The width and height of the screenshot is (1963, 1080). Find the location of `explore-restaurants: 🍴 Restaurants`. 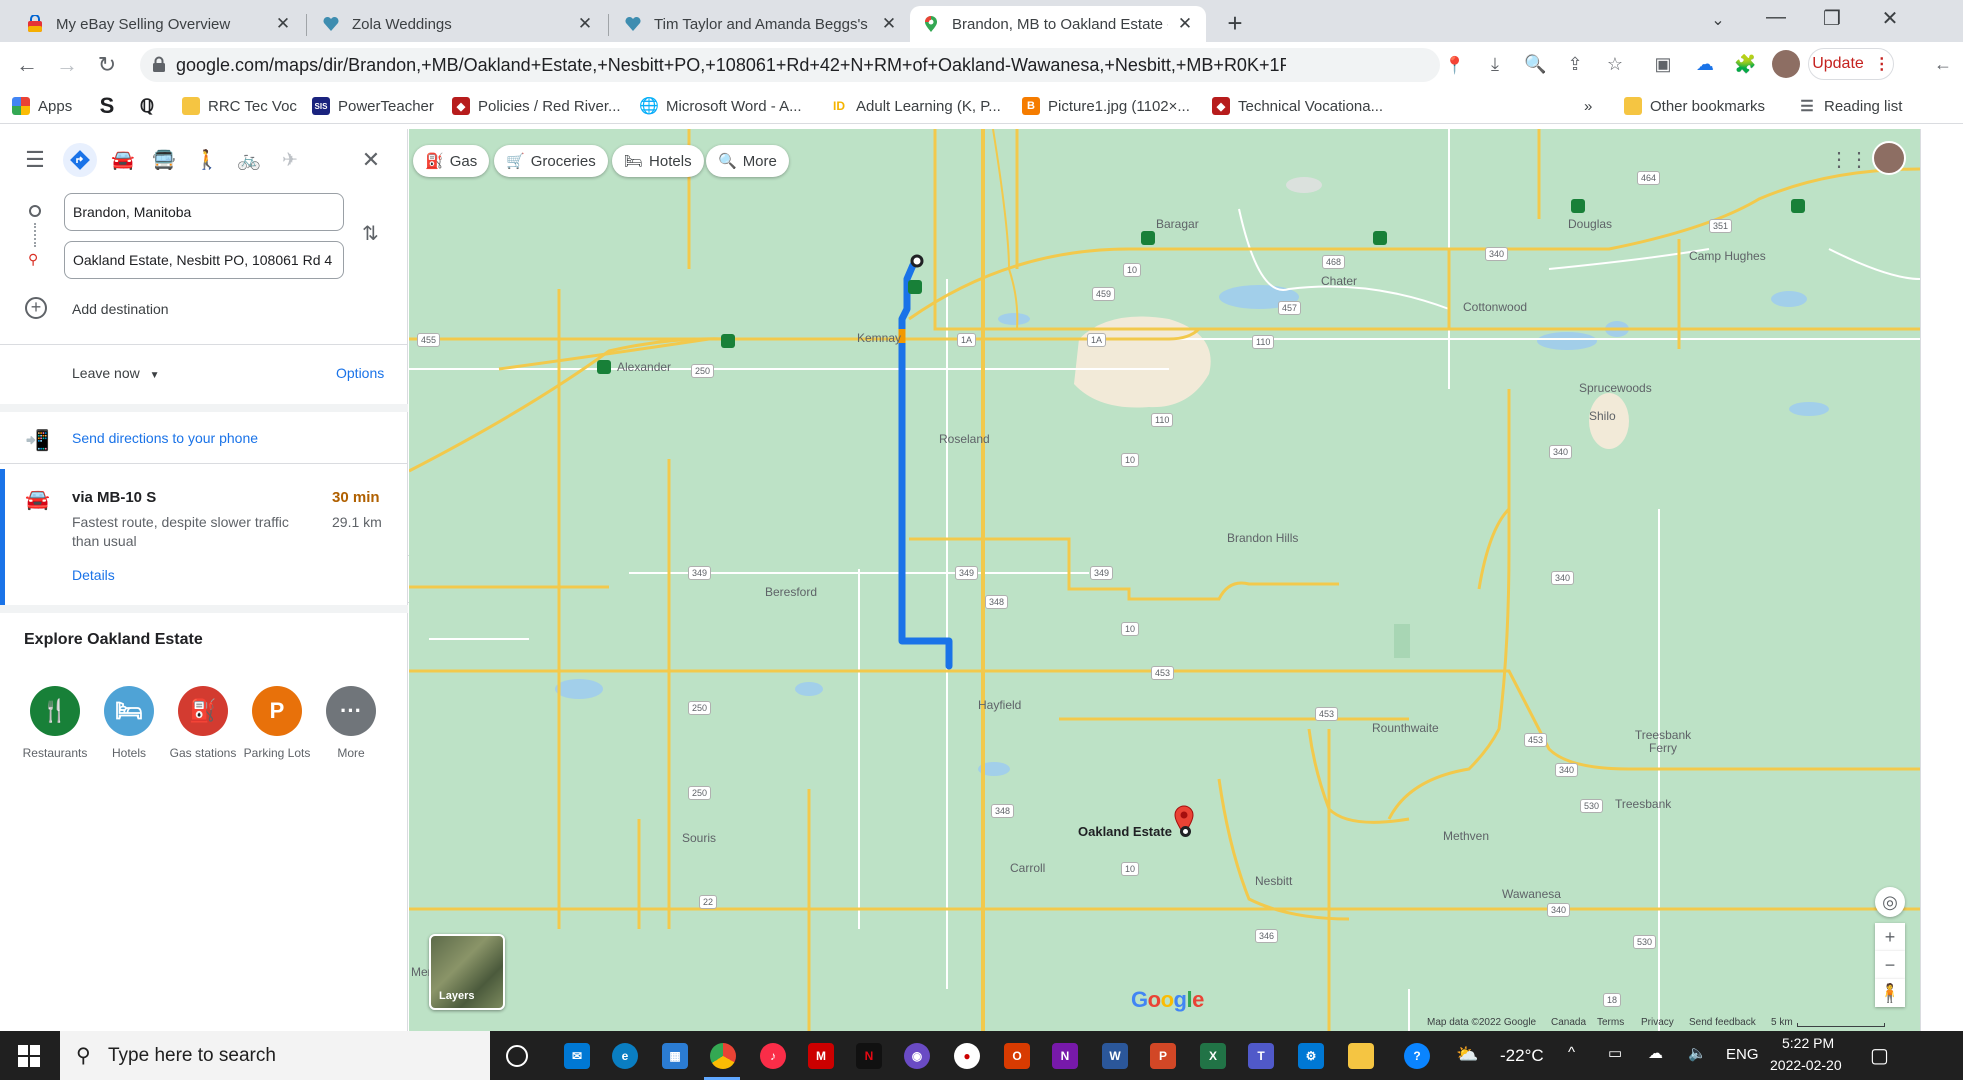

explore-restaurants: 🍴 Restaurants is located at coordinates (55, 723).